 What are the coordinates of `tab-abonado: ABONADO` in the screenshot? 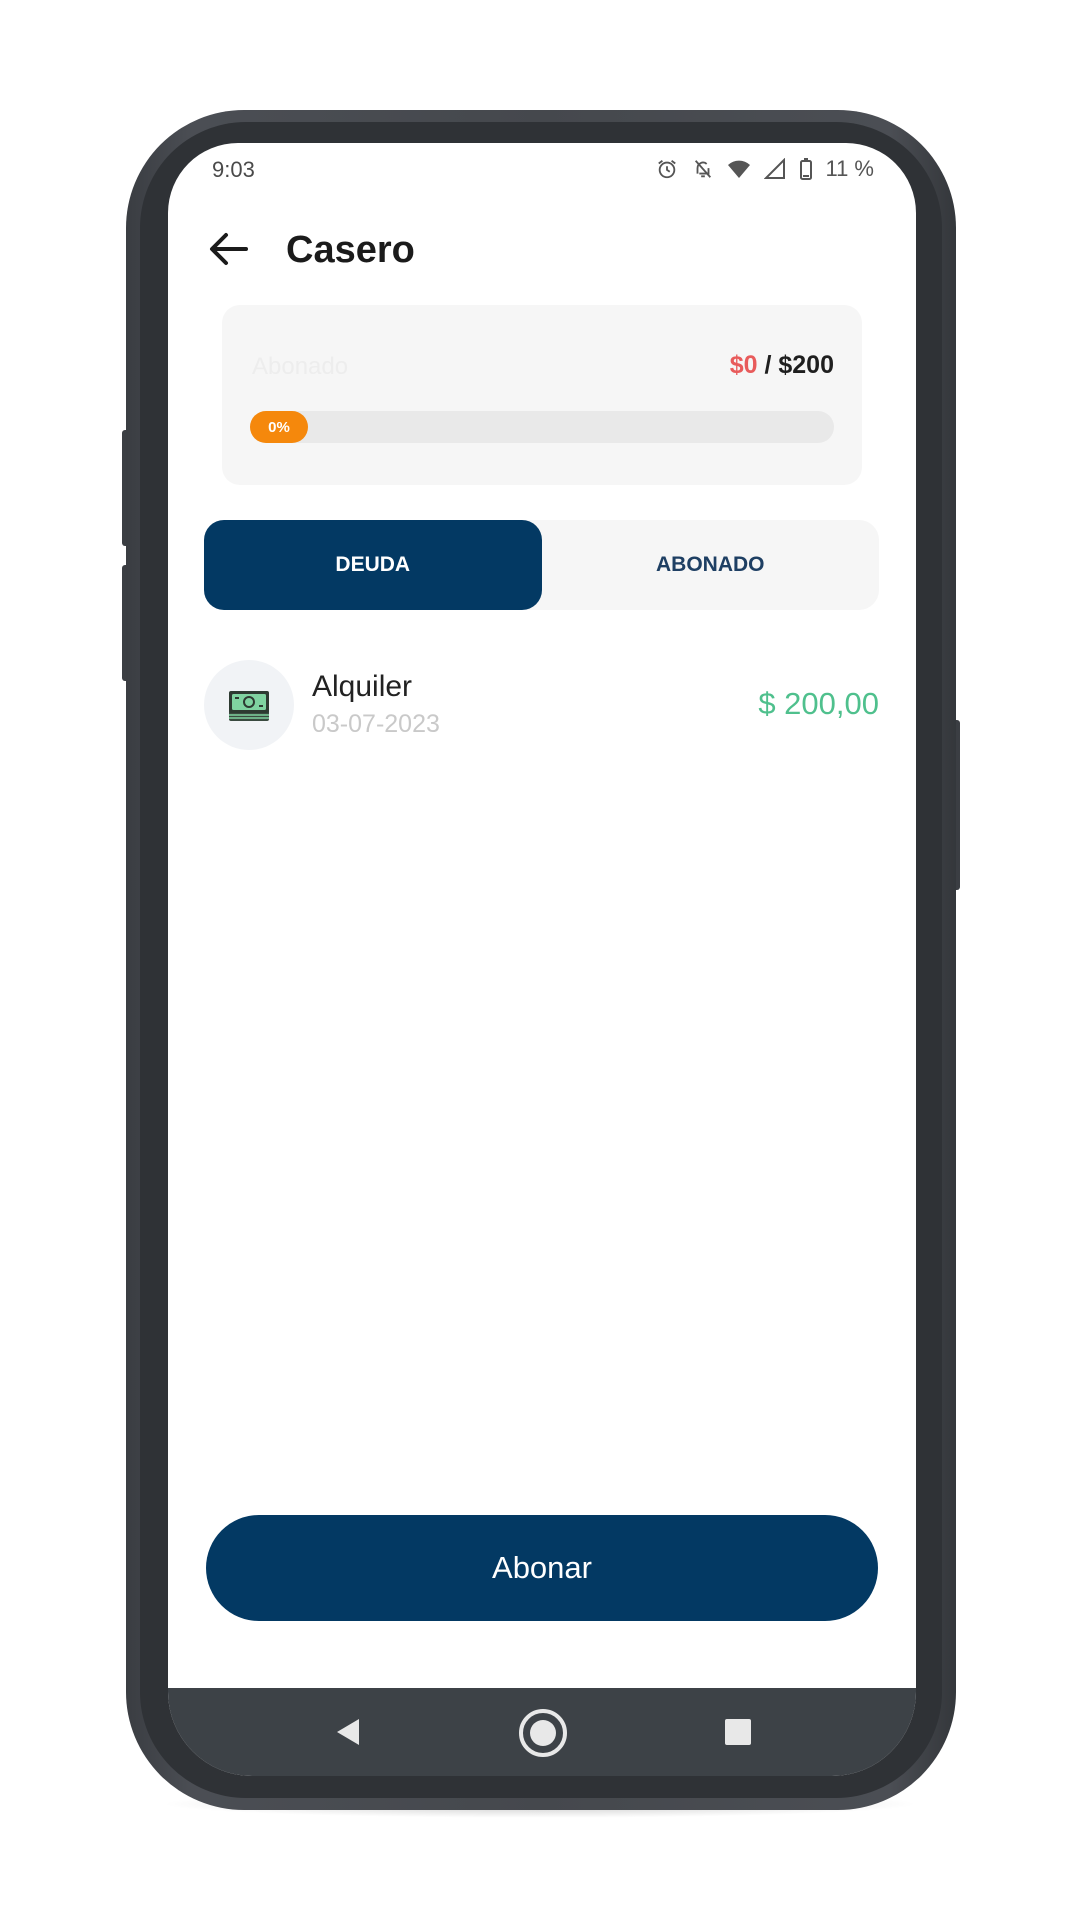 It's located at (711, 565).